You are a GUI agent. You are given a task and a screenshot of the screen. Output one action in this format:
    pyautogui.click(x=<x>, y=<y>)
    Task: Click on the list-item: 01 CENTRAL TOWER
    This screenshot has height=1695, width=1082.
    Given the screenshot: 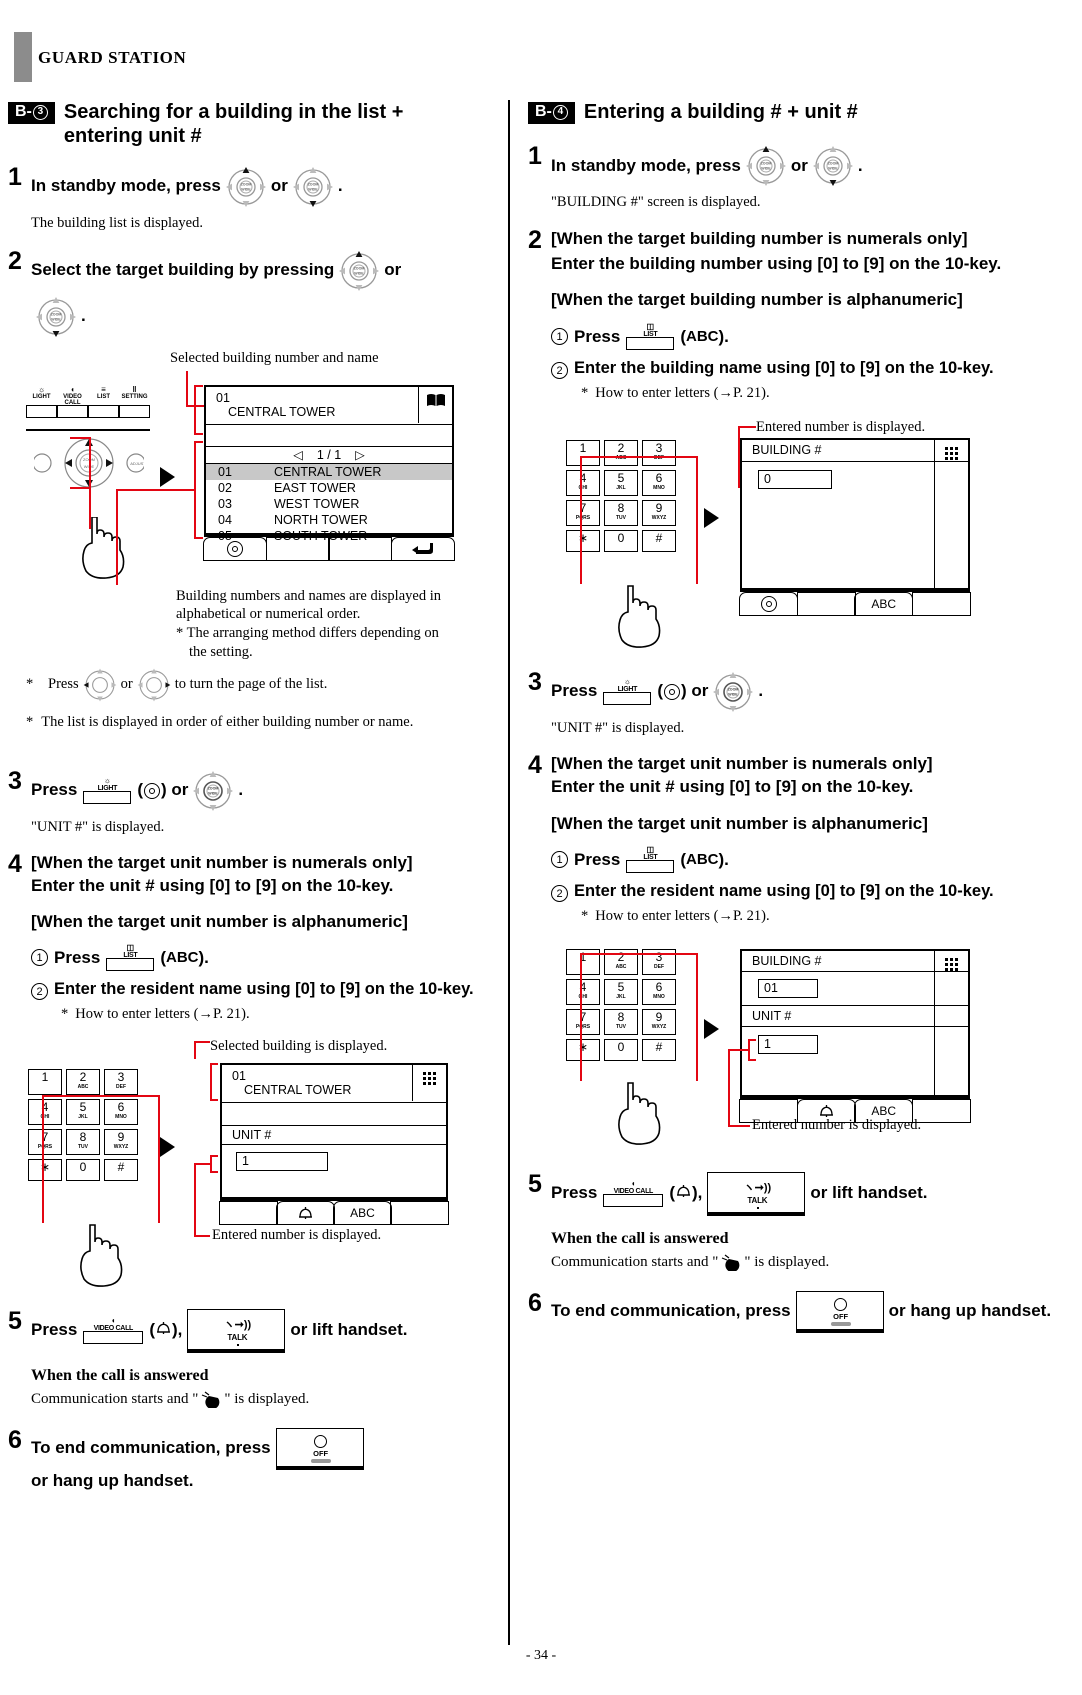 What is the action you would take?
    pyautogui.click(x=329, y=471)
    